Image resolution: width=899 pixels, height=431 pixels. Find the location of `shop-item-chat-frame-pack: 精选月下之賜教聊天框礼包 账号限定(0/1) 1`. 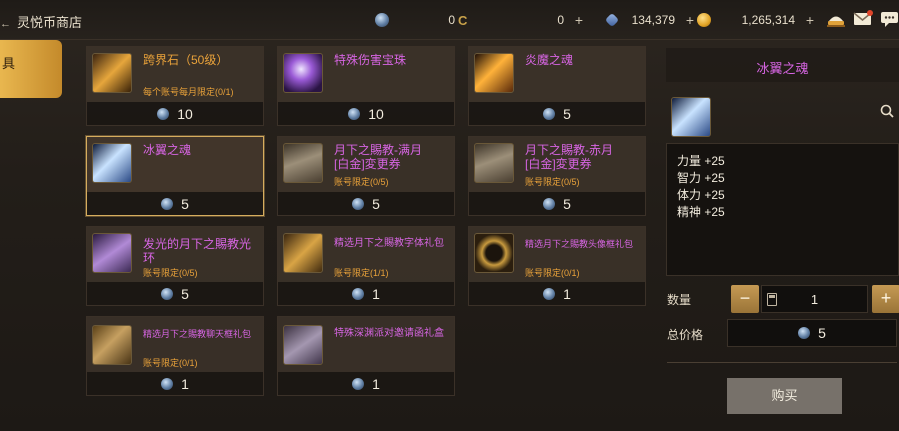

shop-item-chat-frame-pack: 精选月下之賜教聊天框礼包 账号限定(0/1) 1 is located at coordinates (175, 356).